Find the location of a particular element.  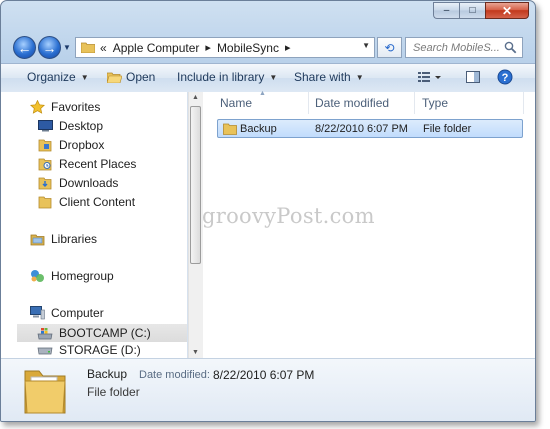

back-arrow-icon: ← is located at coordinates (24, 47).